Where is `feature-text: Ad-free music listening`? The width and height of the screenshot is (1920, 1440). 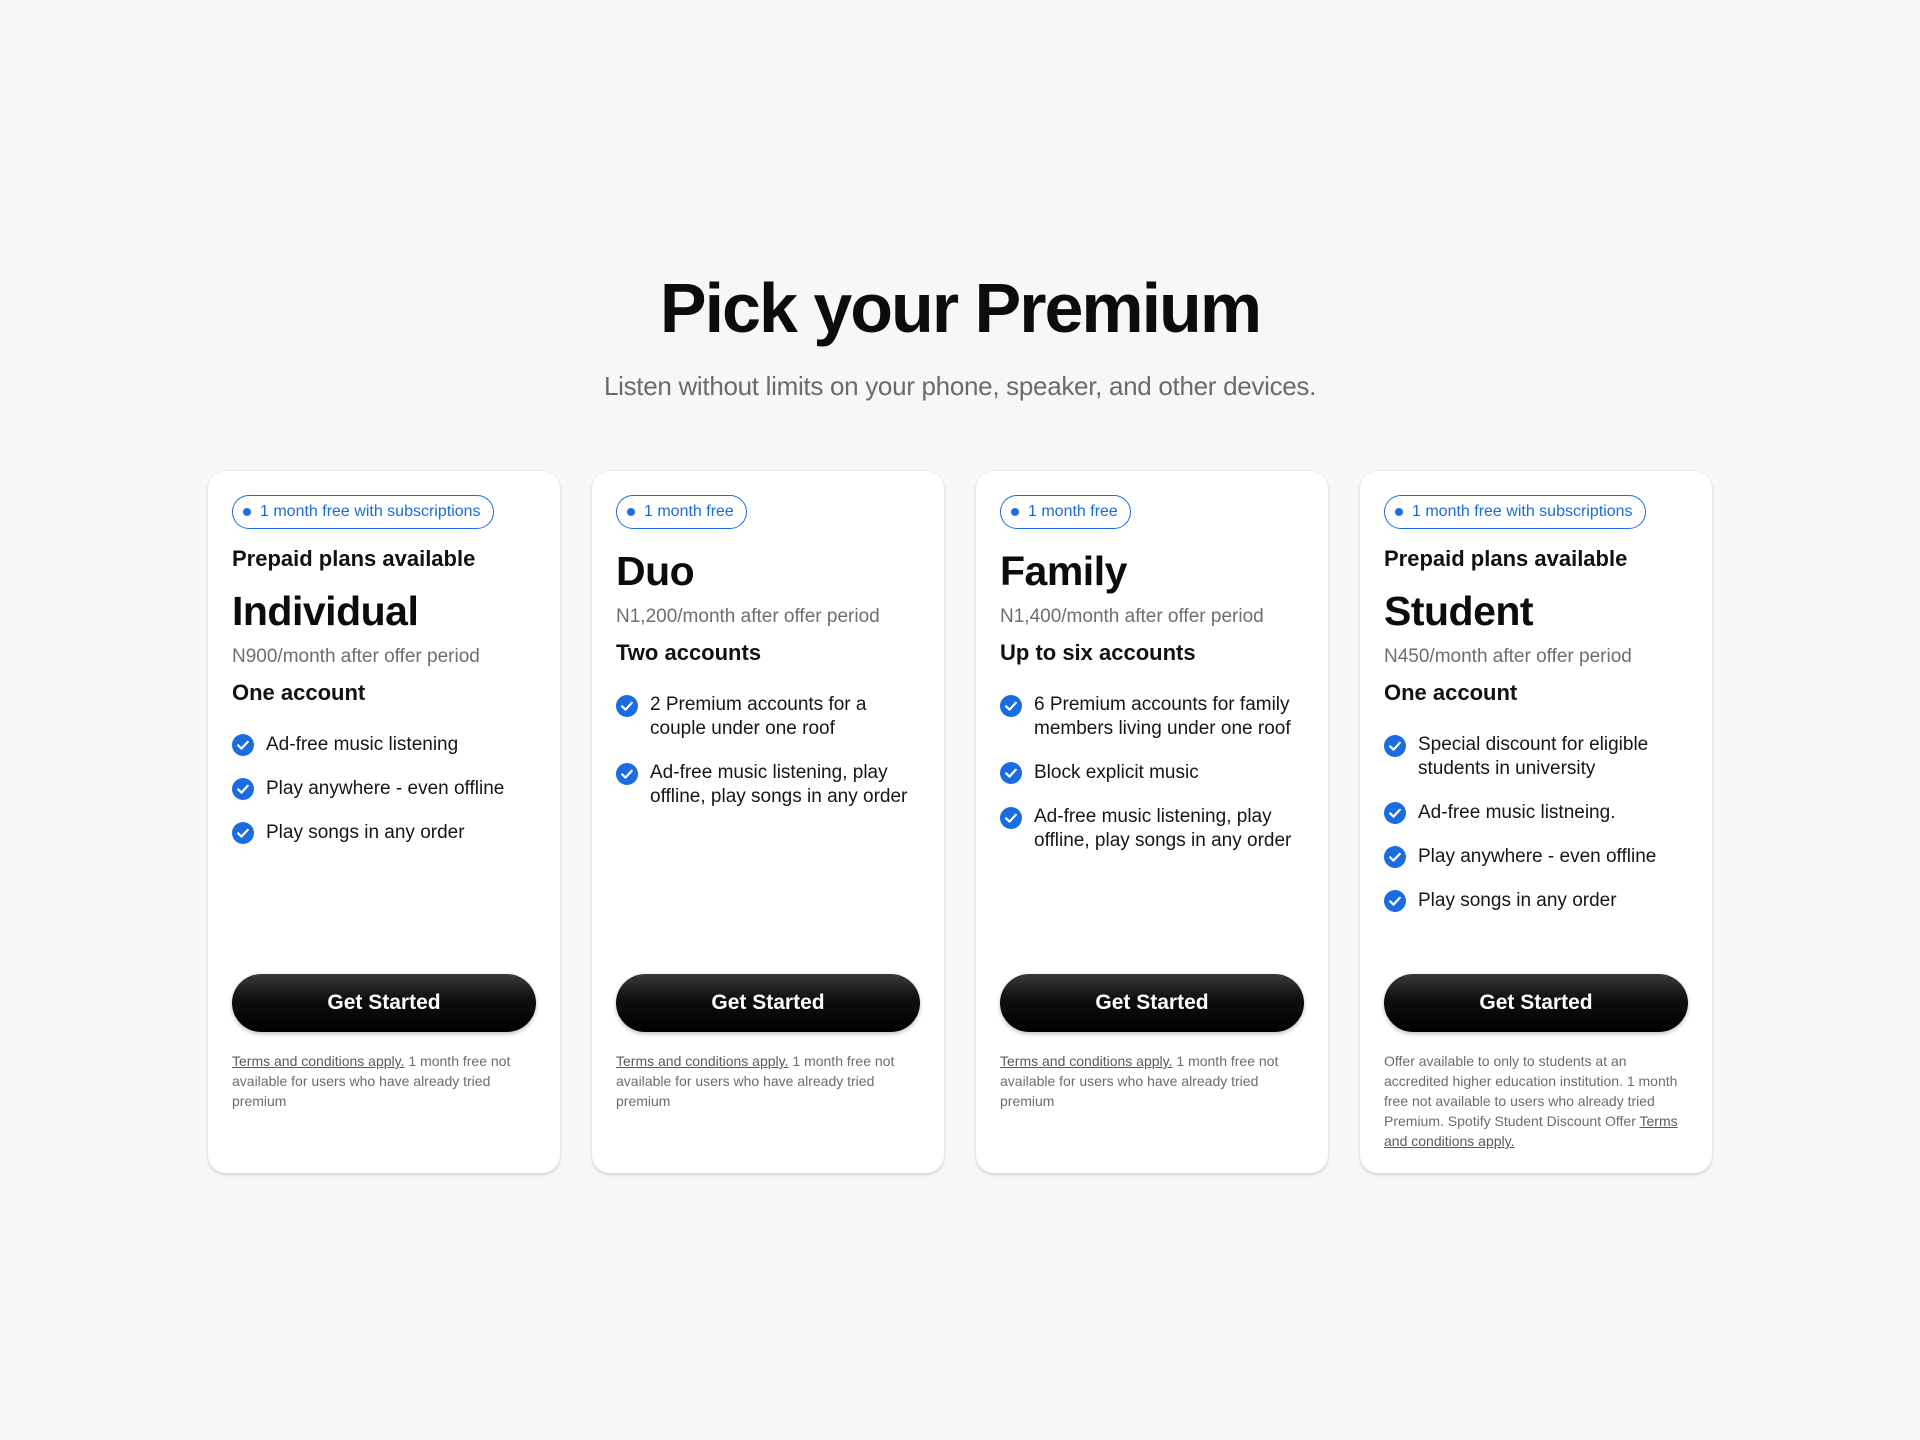
feature-text: Ad-free music listening is located at coordinates (362, 744).